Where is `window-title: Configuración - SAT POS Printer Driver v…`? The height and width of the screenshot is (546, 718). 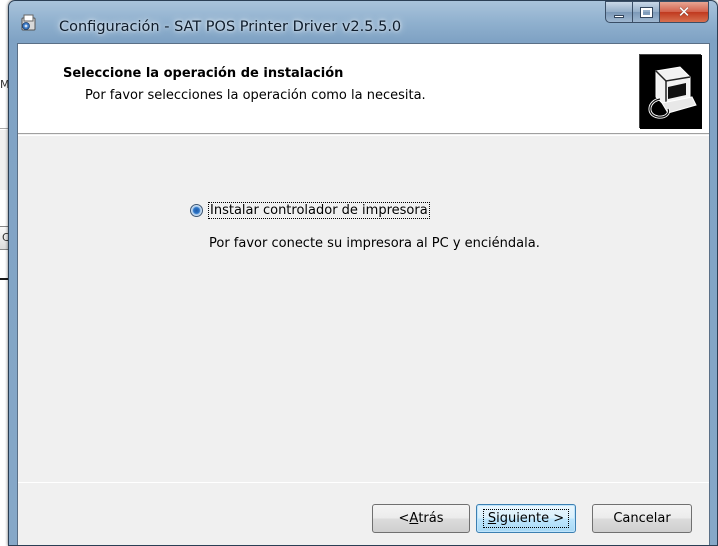 window-title: Configuración - SAT POS Printer Driver v… is located at coordinates (230, 27).